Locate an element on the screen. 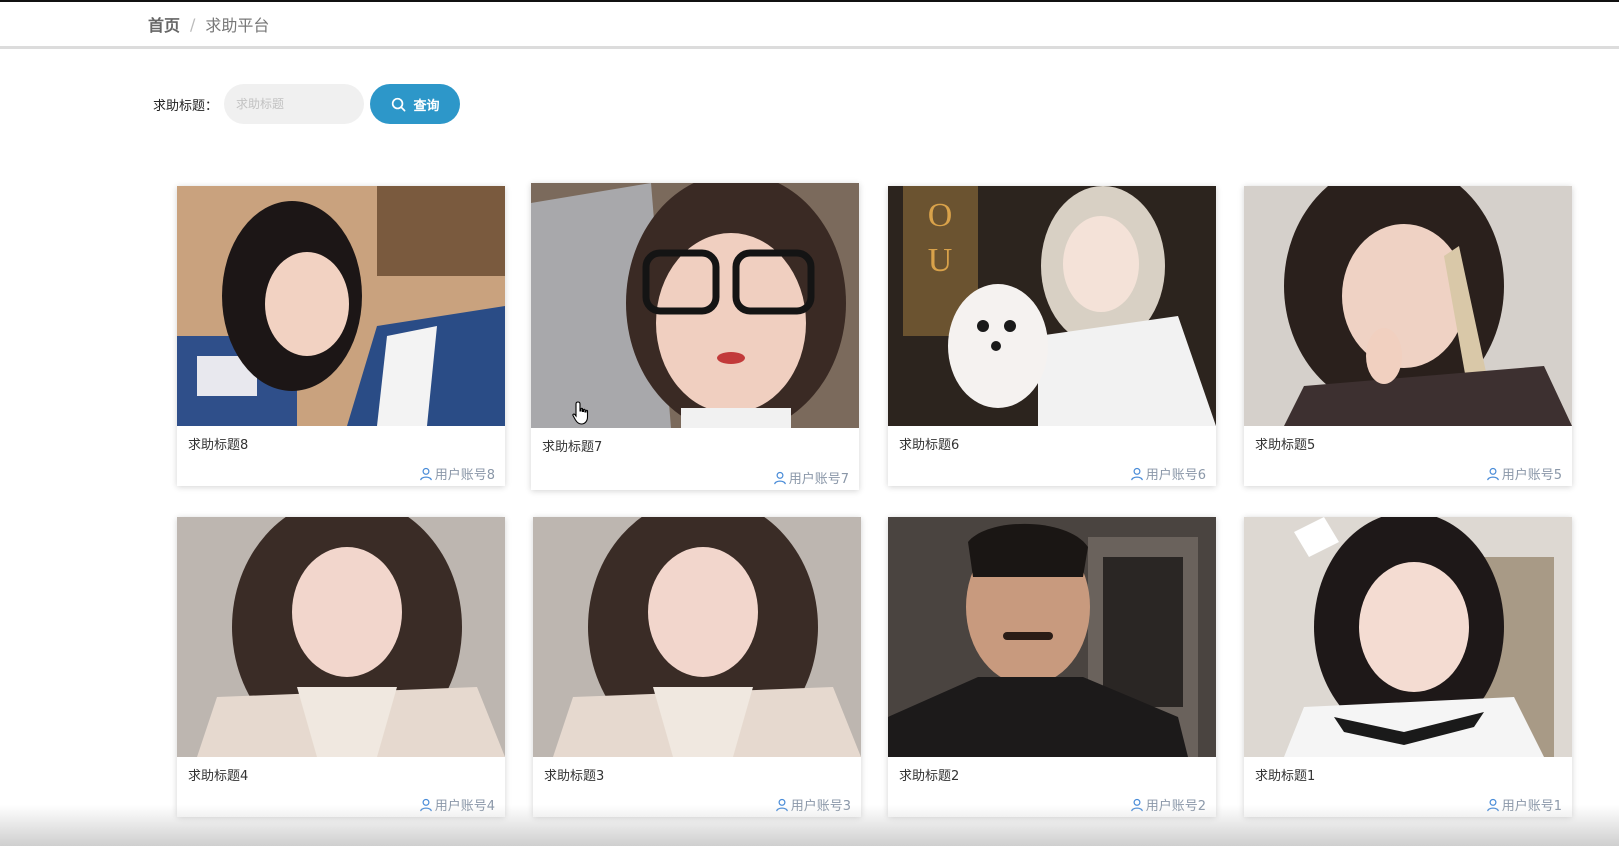  help-card: 求助标题7 用户账号7 is located at coordinates (695, 336).